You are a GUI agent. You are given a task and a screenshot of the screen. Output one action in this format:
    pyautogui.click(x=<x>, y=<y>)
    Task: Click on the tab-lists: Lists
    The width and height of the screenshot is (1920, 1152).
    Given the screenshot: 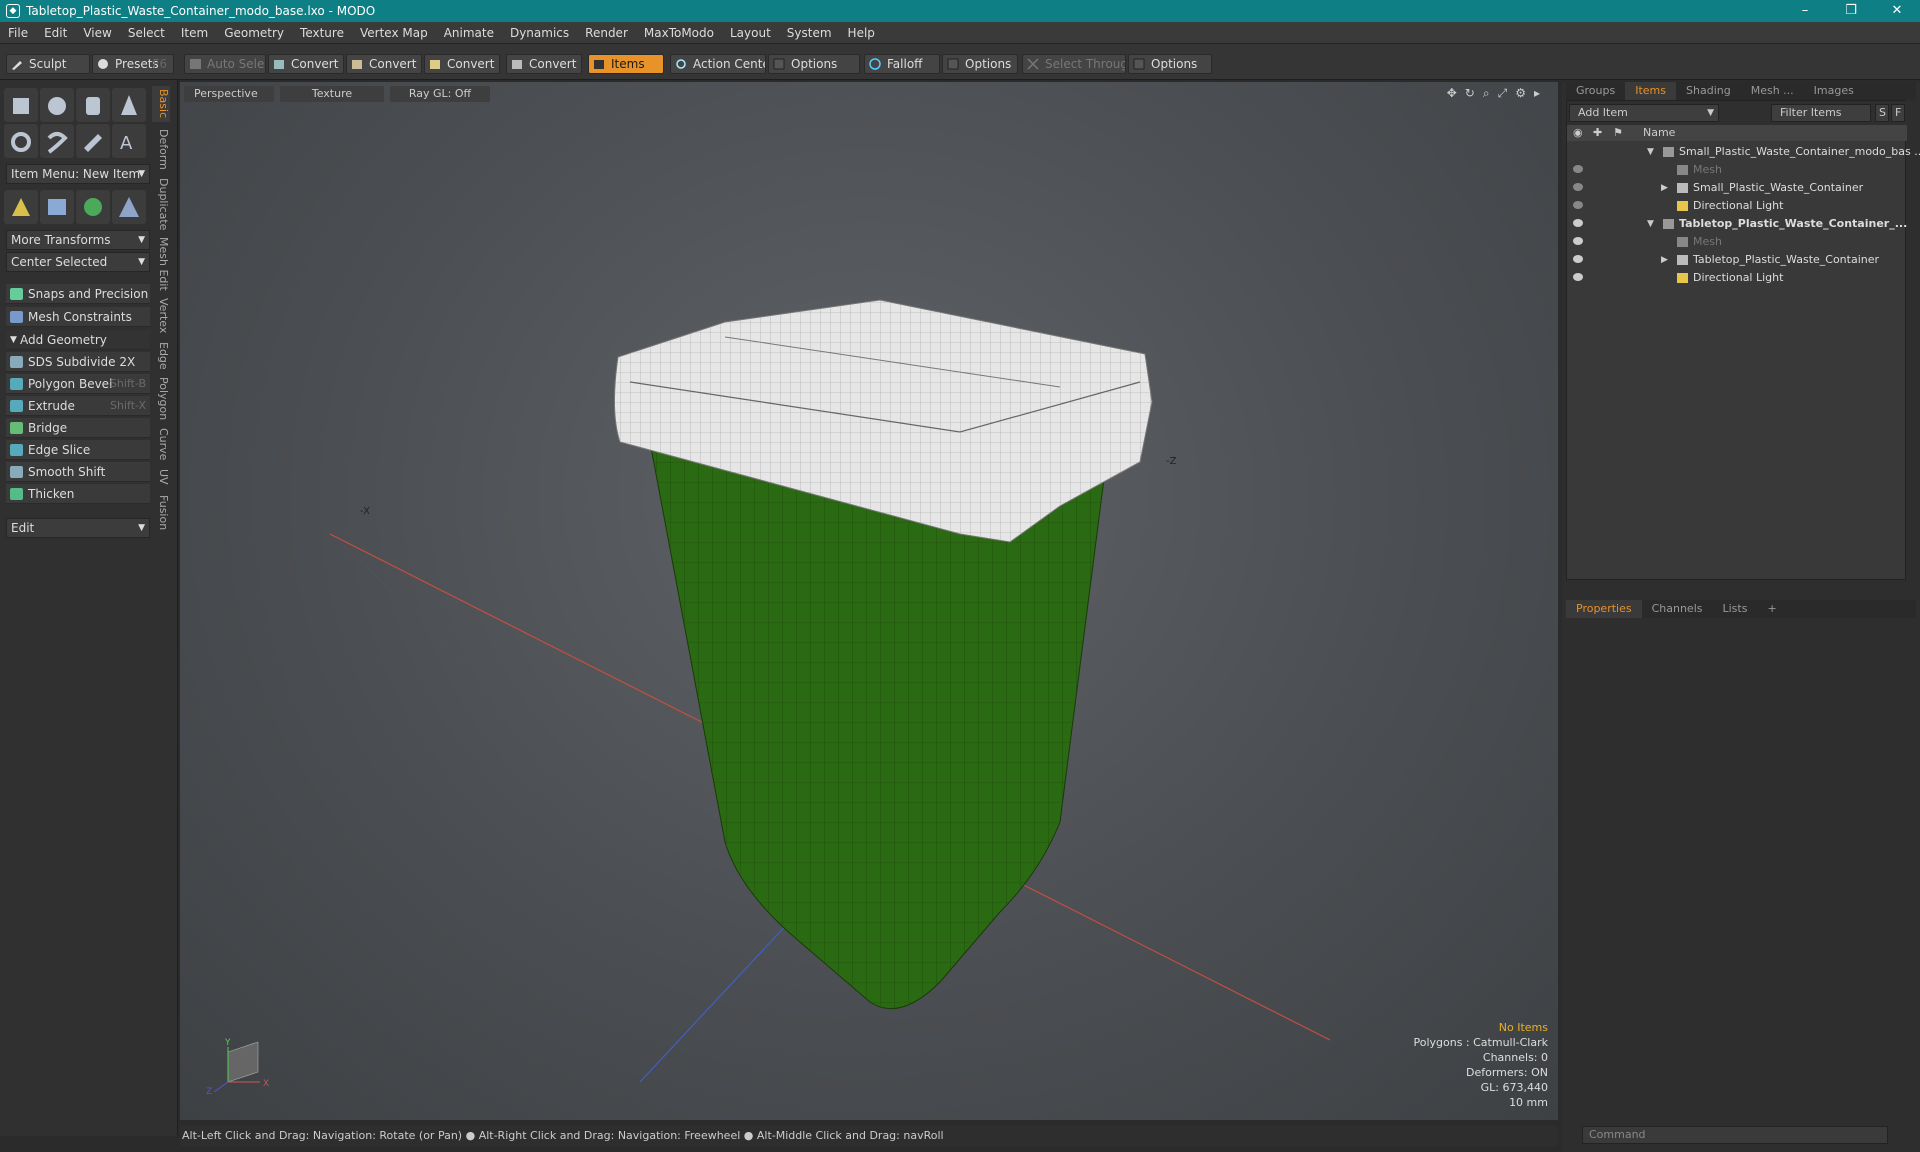 What is the action you would take?
    pyautogui.click(x=1735, y=609)
    